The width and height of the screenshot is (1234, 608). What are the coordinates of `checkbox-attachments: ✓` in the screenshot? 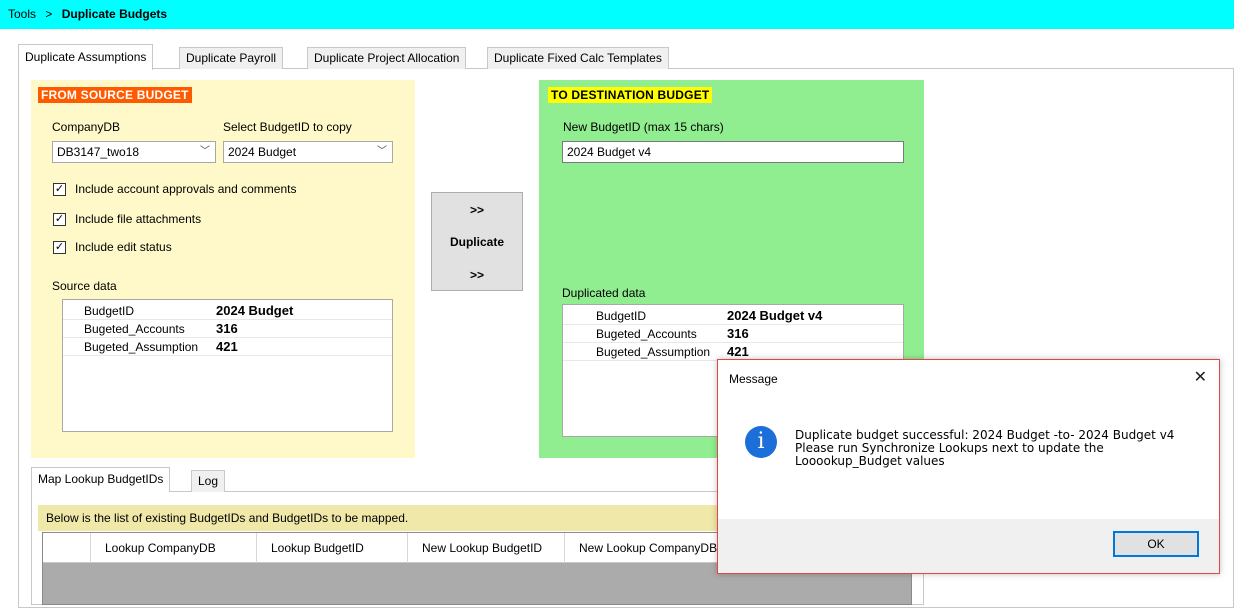 It's located at (59, 219).